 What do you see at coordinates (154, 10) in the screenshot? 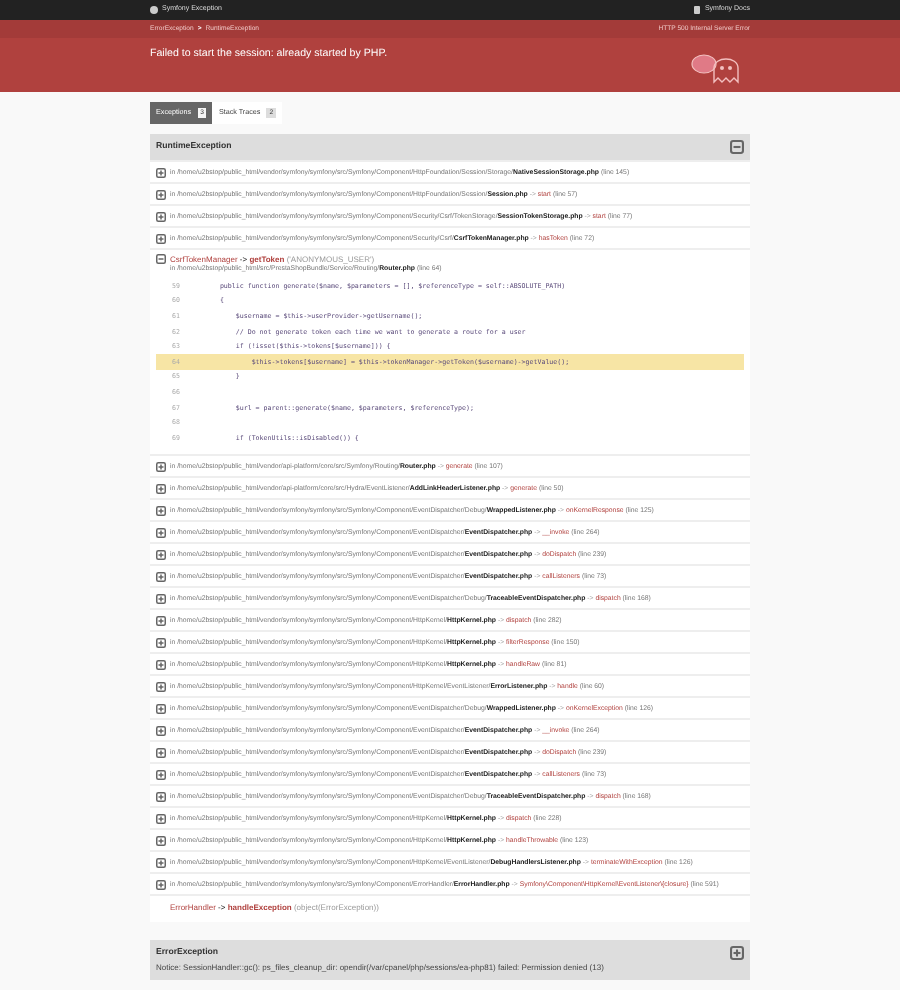
I see `logo-icon` at bounding box center [154, 10].